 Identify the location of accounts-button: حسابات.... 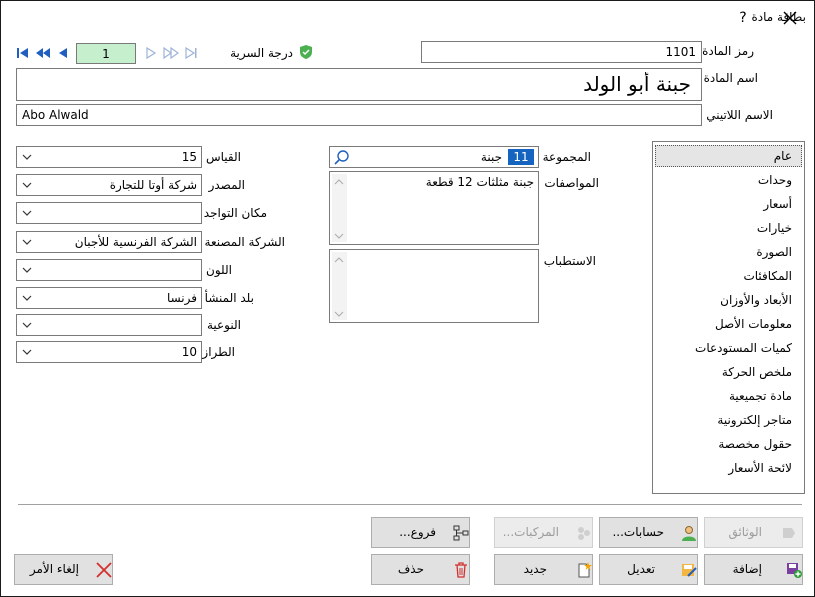
(648, 532).